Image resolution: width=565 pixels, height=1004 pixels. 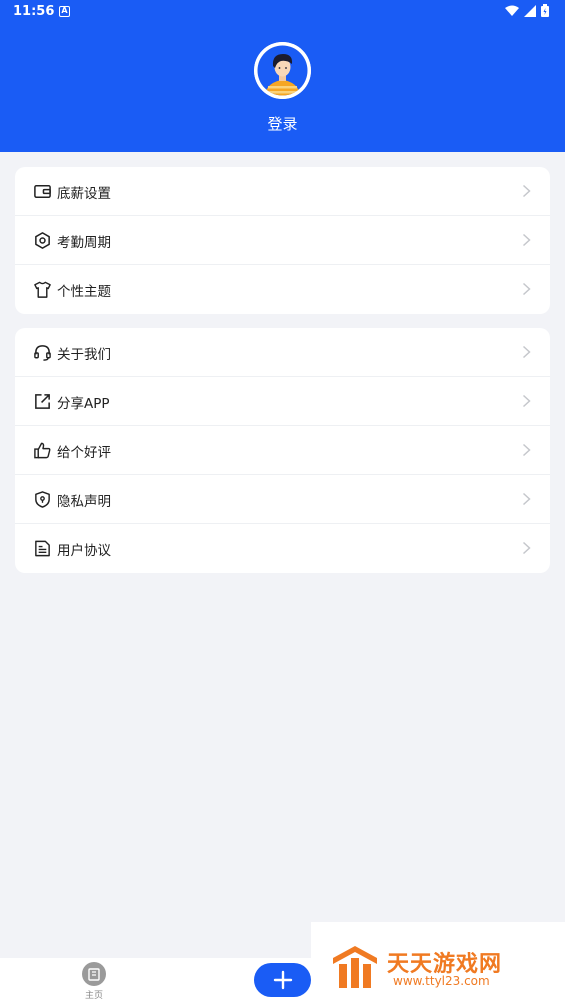 I want to click on watermark-url: www.ttyl23.com, so click(x=441, y=981).